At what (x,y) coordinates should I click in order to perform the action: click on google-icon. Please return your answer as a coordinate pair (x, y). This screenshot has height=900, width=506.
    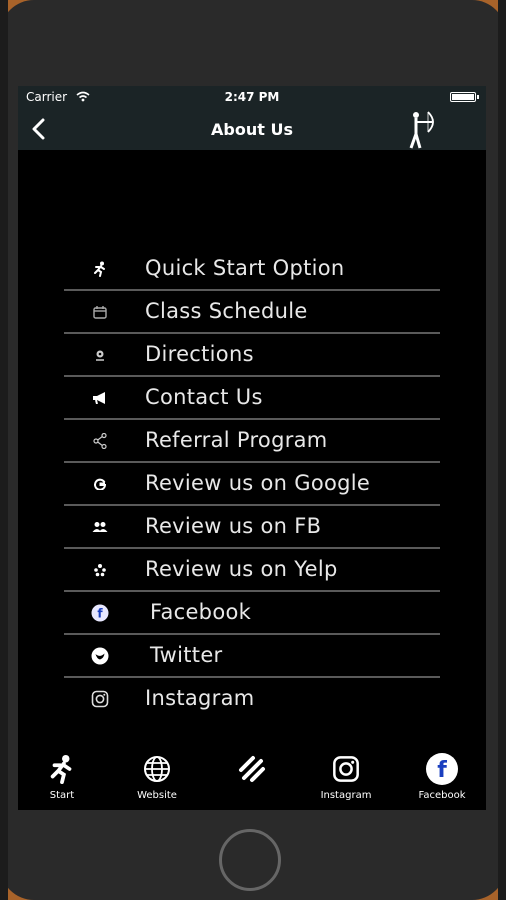
    Looking at the image, I should click on (100, 484).